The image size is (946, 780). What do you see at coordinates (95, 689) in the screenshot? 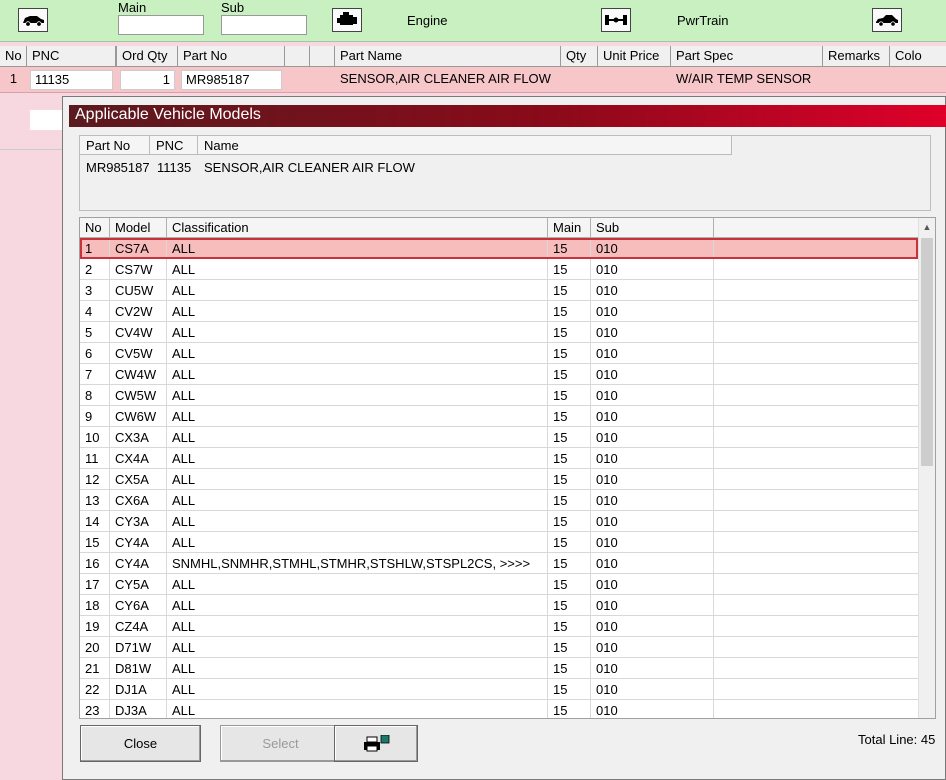
I see `row-no: 22` at bounding box center [95, 689].